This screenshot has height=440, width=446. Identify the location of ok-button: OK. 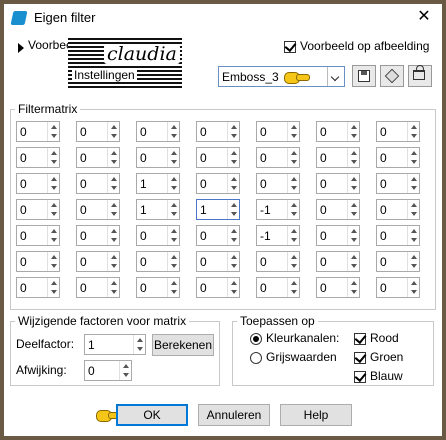
(152, 415).